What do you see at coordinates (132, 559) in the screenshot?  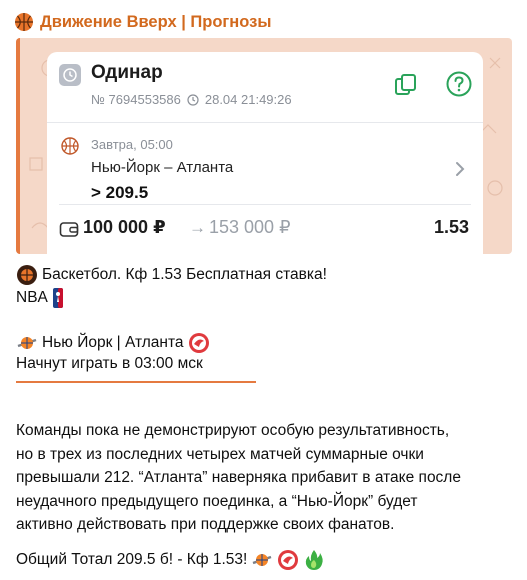 I see `footer-text: Общий Тотал 209.5 б! - Кф 1.53!` at bounding box center [132, 559].